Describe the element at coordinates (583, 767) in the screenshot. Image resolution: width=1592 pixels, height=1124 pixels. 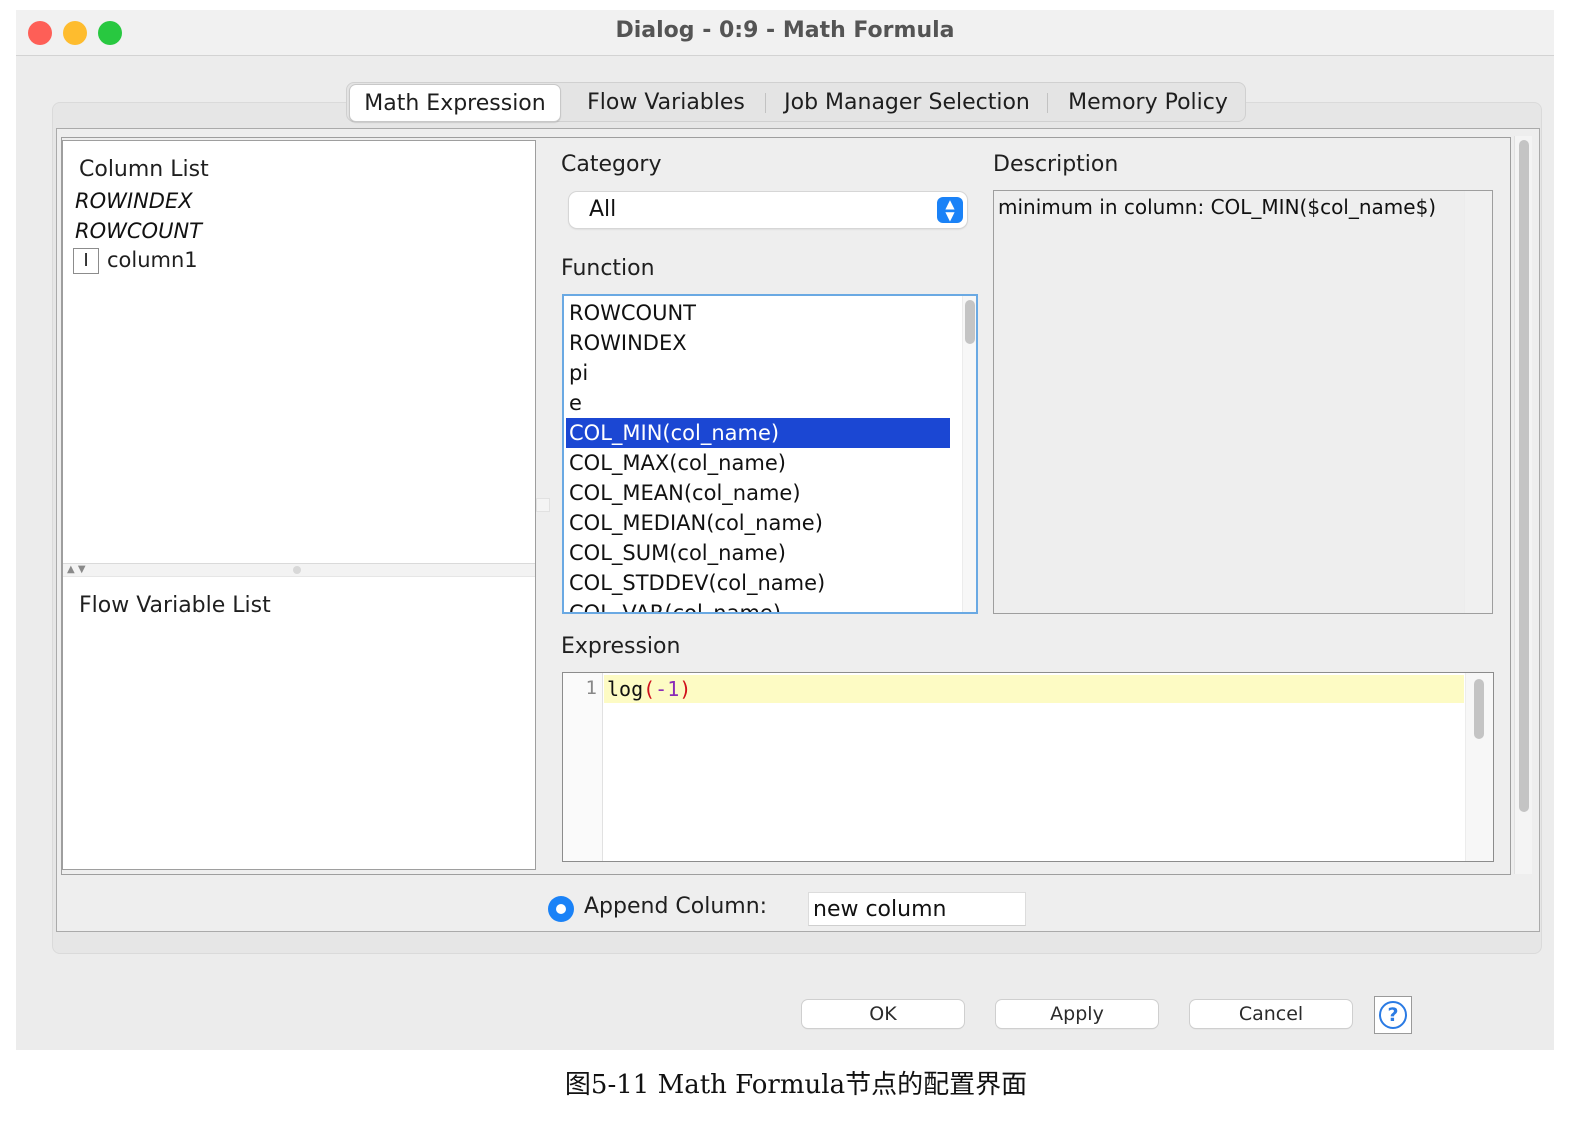
I see `line-number-gutter: 1` at that location.